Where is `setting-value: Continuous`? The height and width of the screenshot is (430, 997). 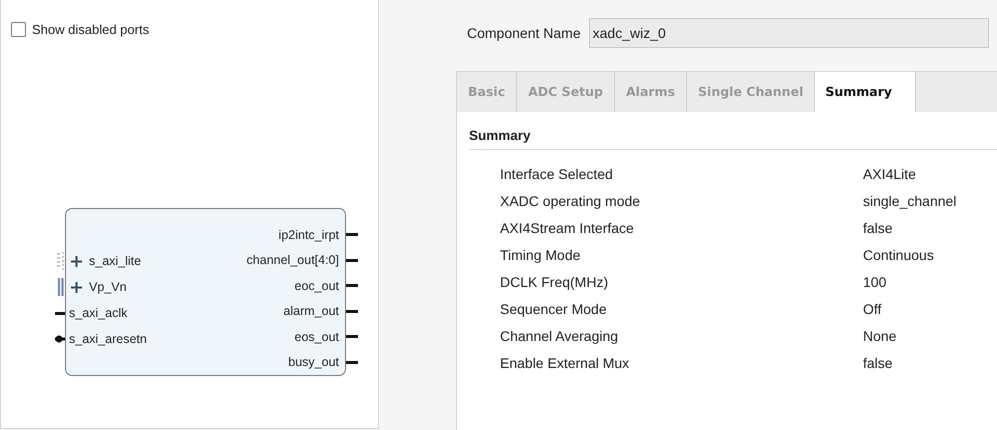 setting-value: Continuous is located at coordinates (898, 254).